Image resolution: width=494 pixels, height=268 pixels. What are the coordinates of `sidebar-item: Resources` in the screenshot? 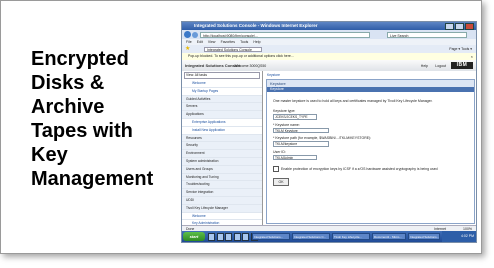 It's located at (222, 138).